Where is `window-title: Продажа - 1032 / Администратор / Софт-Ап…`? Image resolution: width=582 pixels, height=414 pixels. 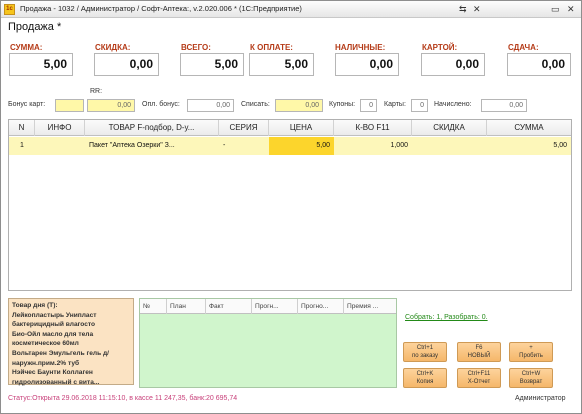 window-title: Продажа - 1032 / Администратор / Софт-Ап… is located at coordinates (161, 8).